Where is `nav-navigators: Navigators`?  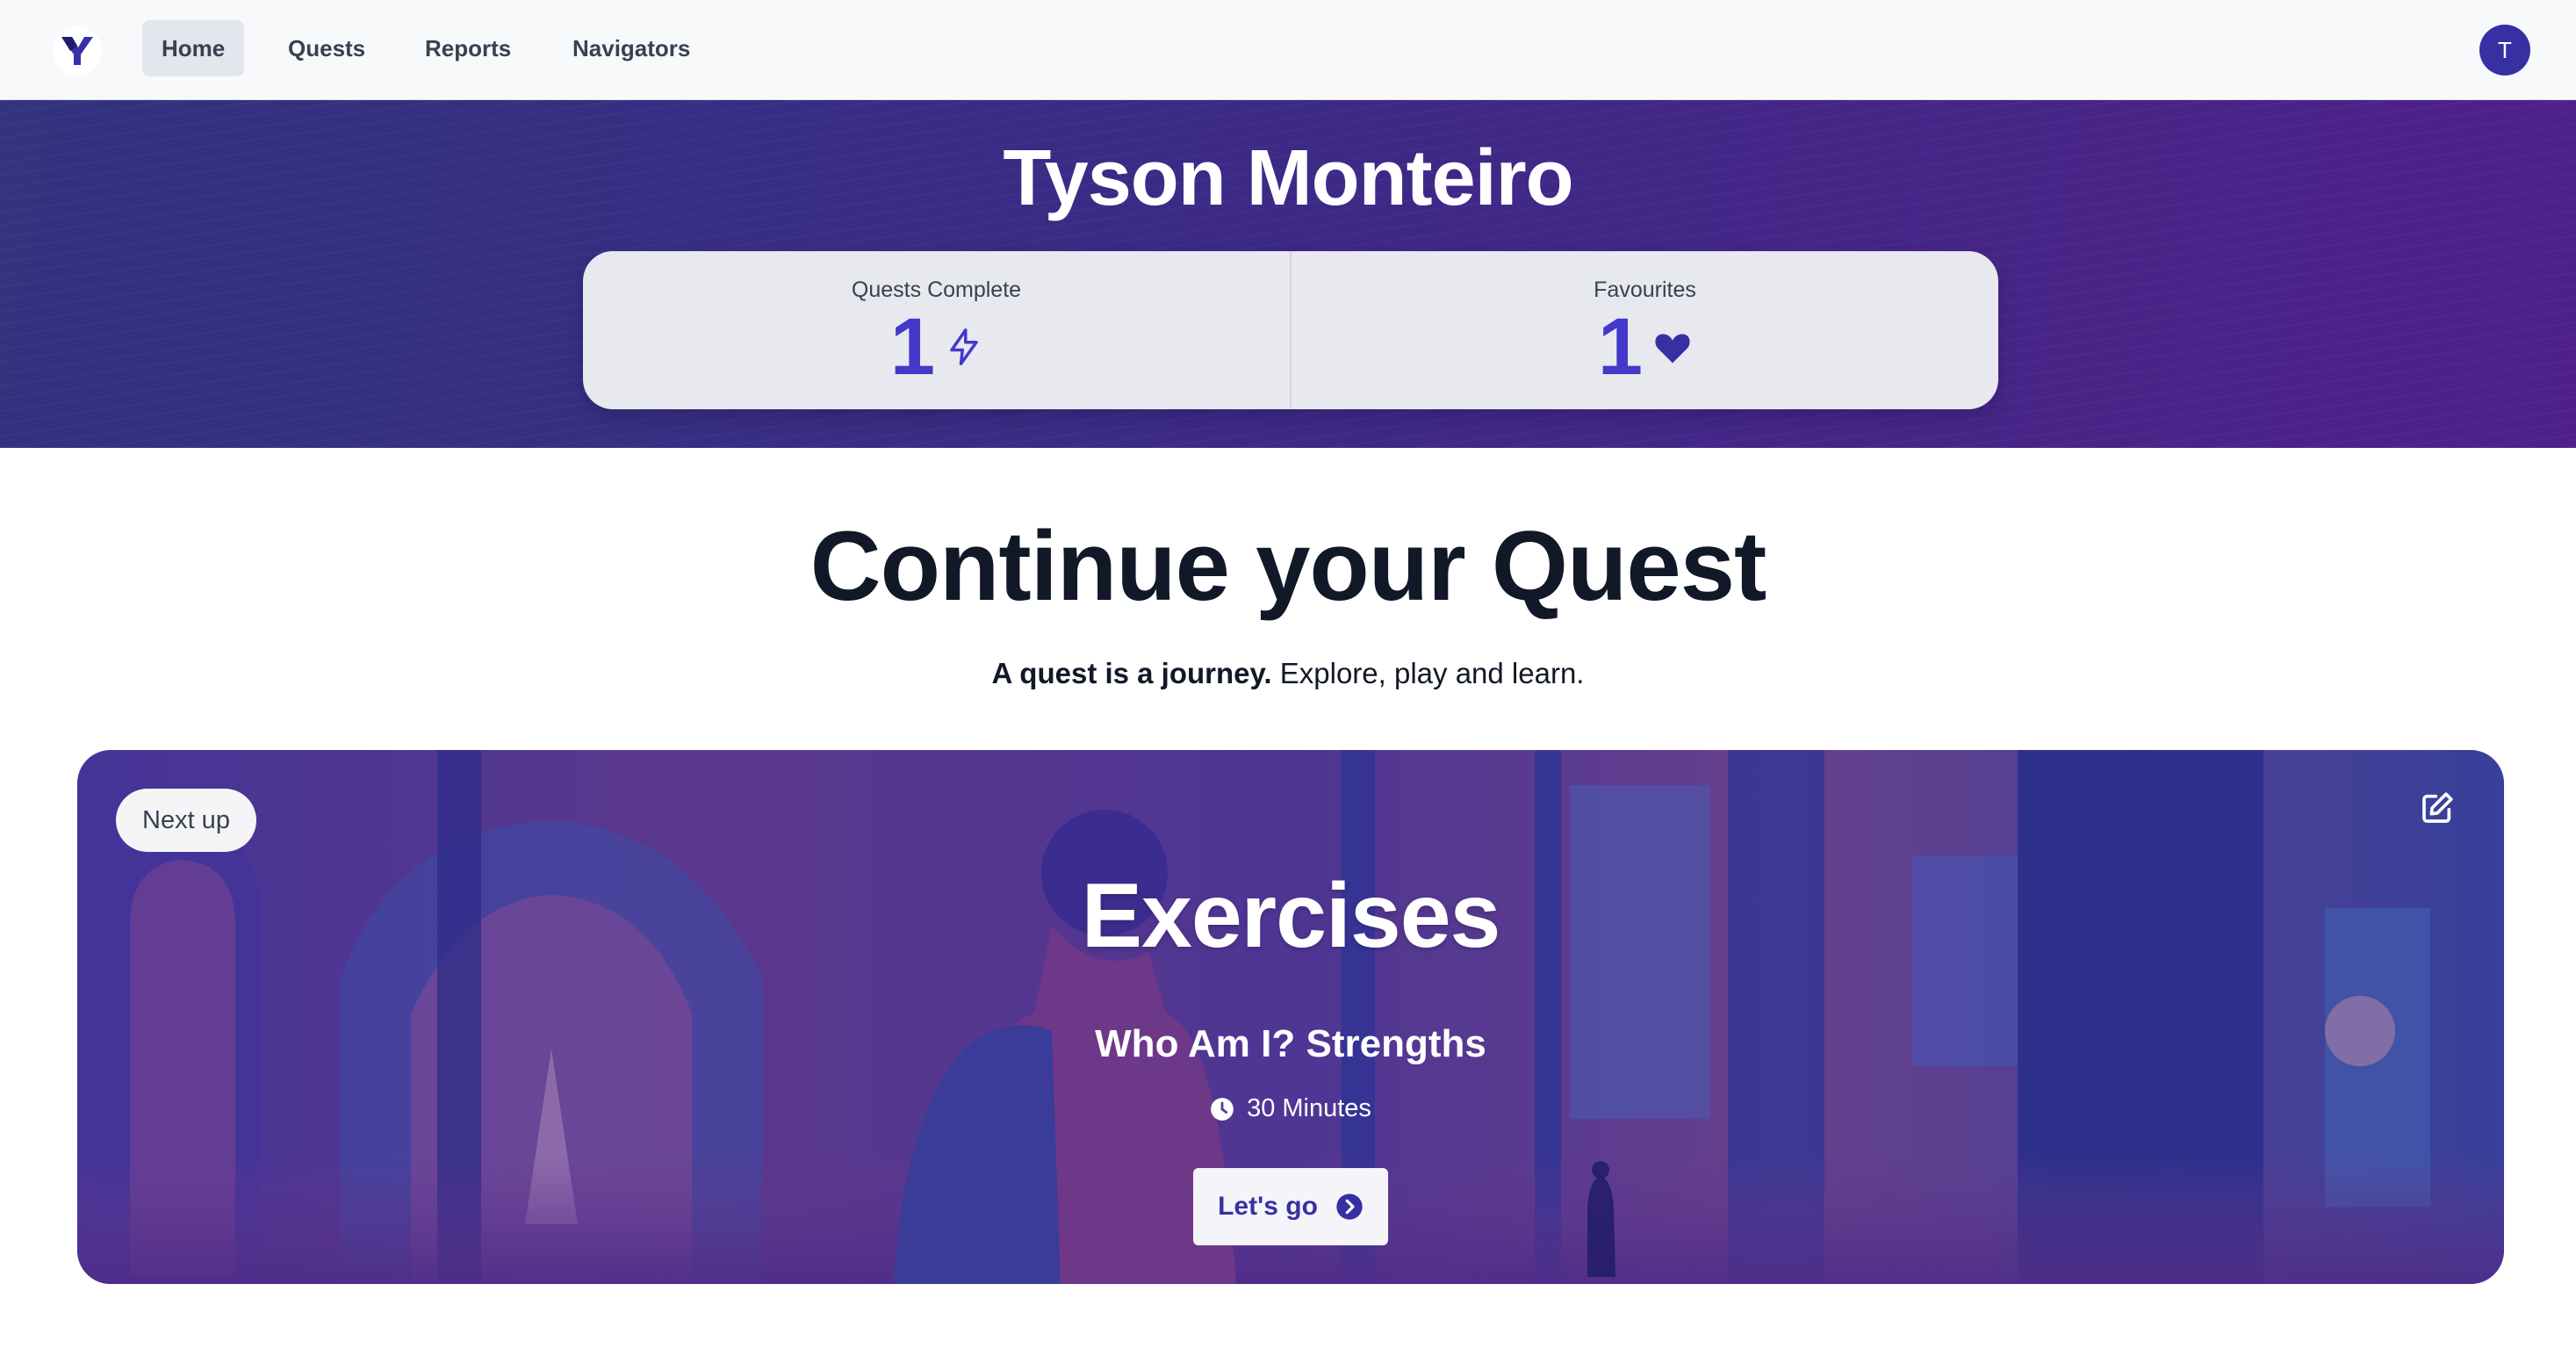
nav-navigators: Navigators is located at coordinates (631, 48).